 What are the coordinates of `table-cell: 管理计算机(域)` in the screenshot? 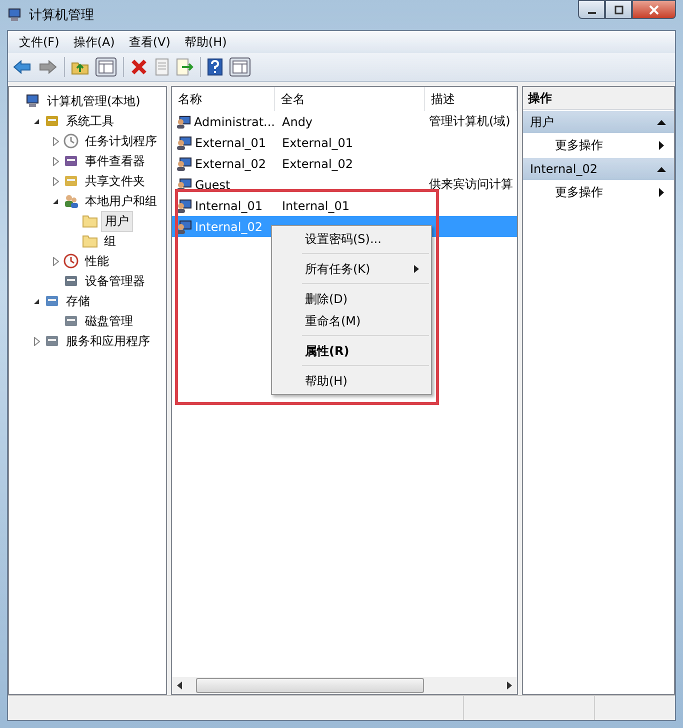 It's located at (469, 121).